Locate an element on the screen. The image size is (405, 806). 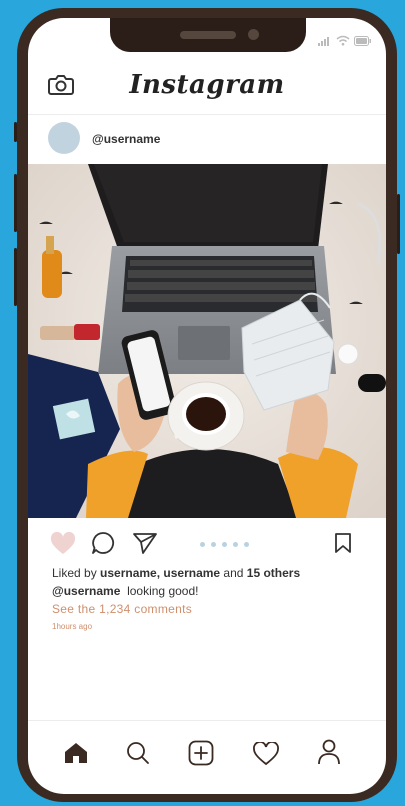
bottom-nav is located at coordinates (207, 757).